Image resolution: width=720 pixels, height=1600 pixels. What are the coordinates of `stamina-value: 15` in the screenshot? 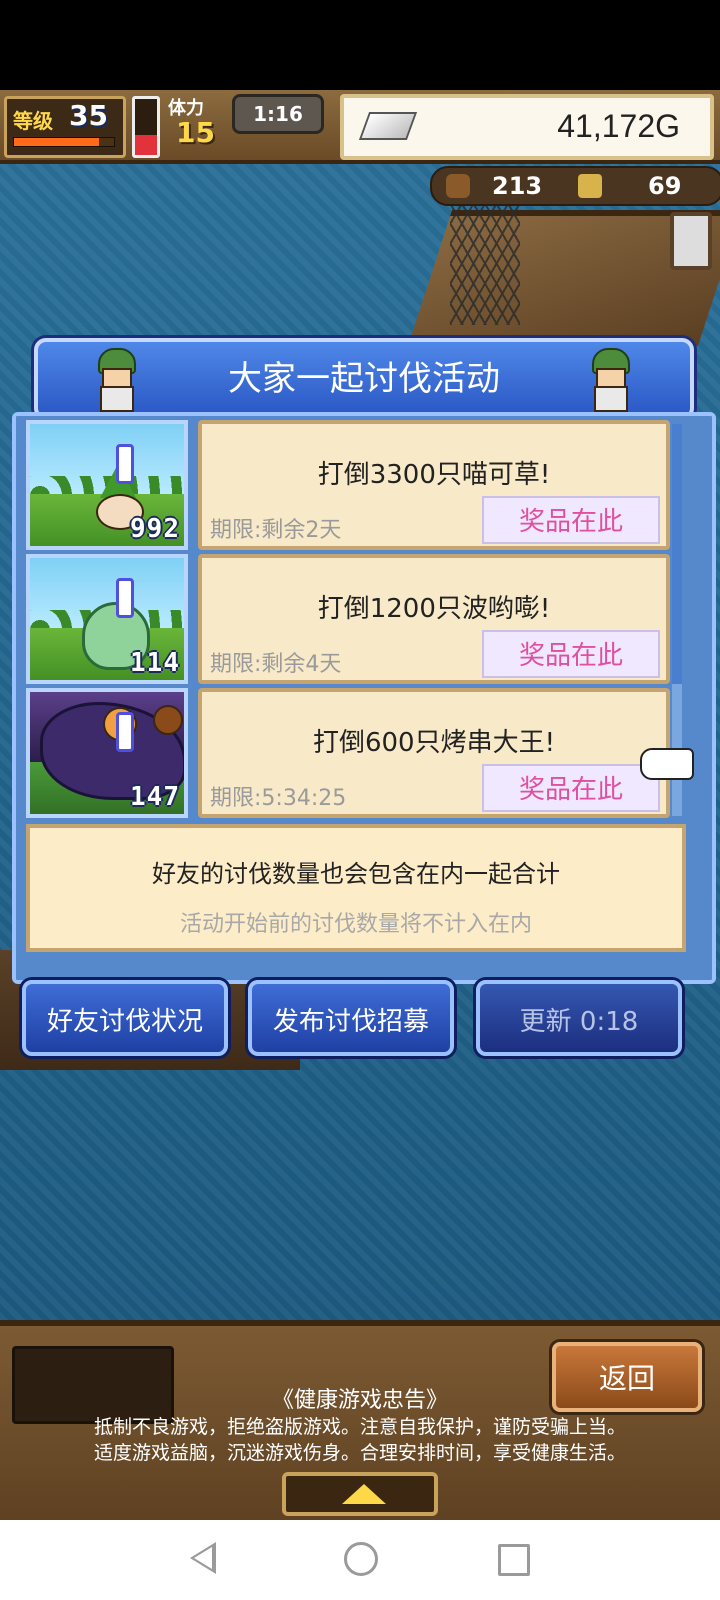 It's located at (195, 132).